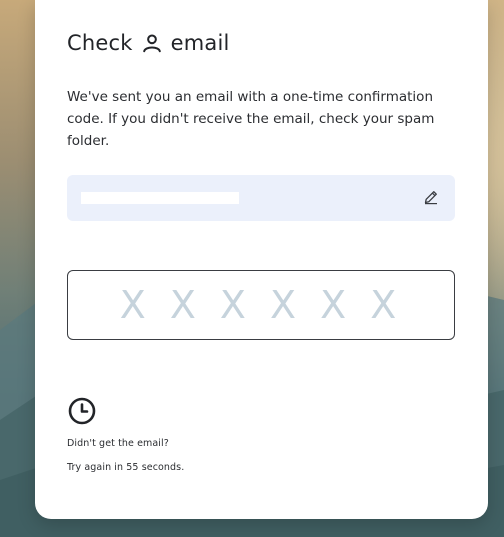 This screenshot has height=537, width=504. I want to click on page-title: Check email, so click(148, 43).